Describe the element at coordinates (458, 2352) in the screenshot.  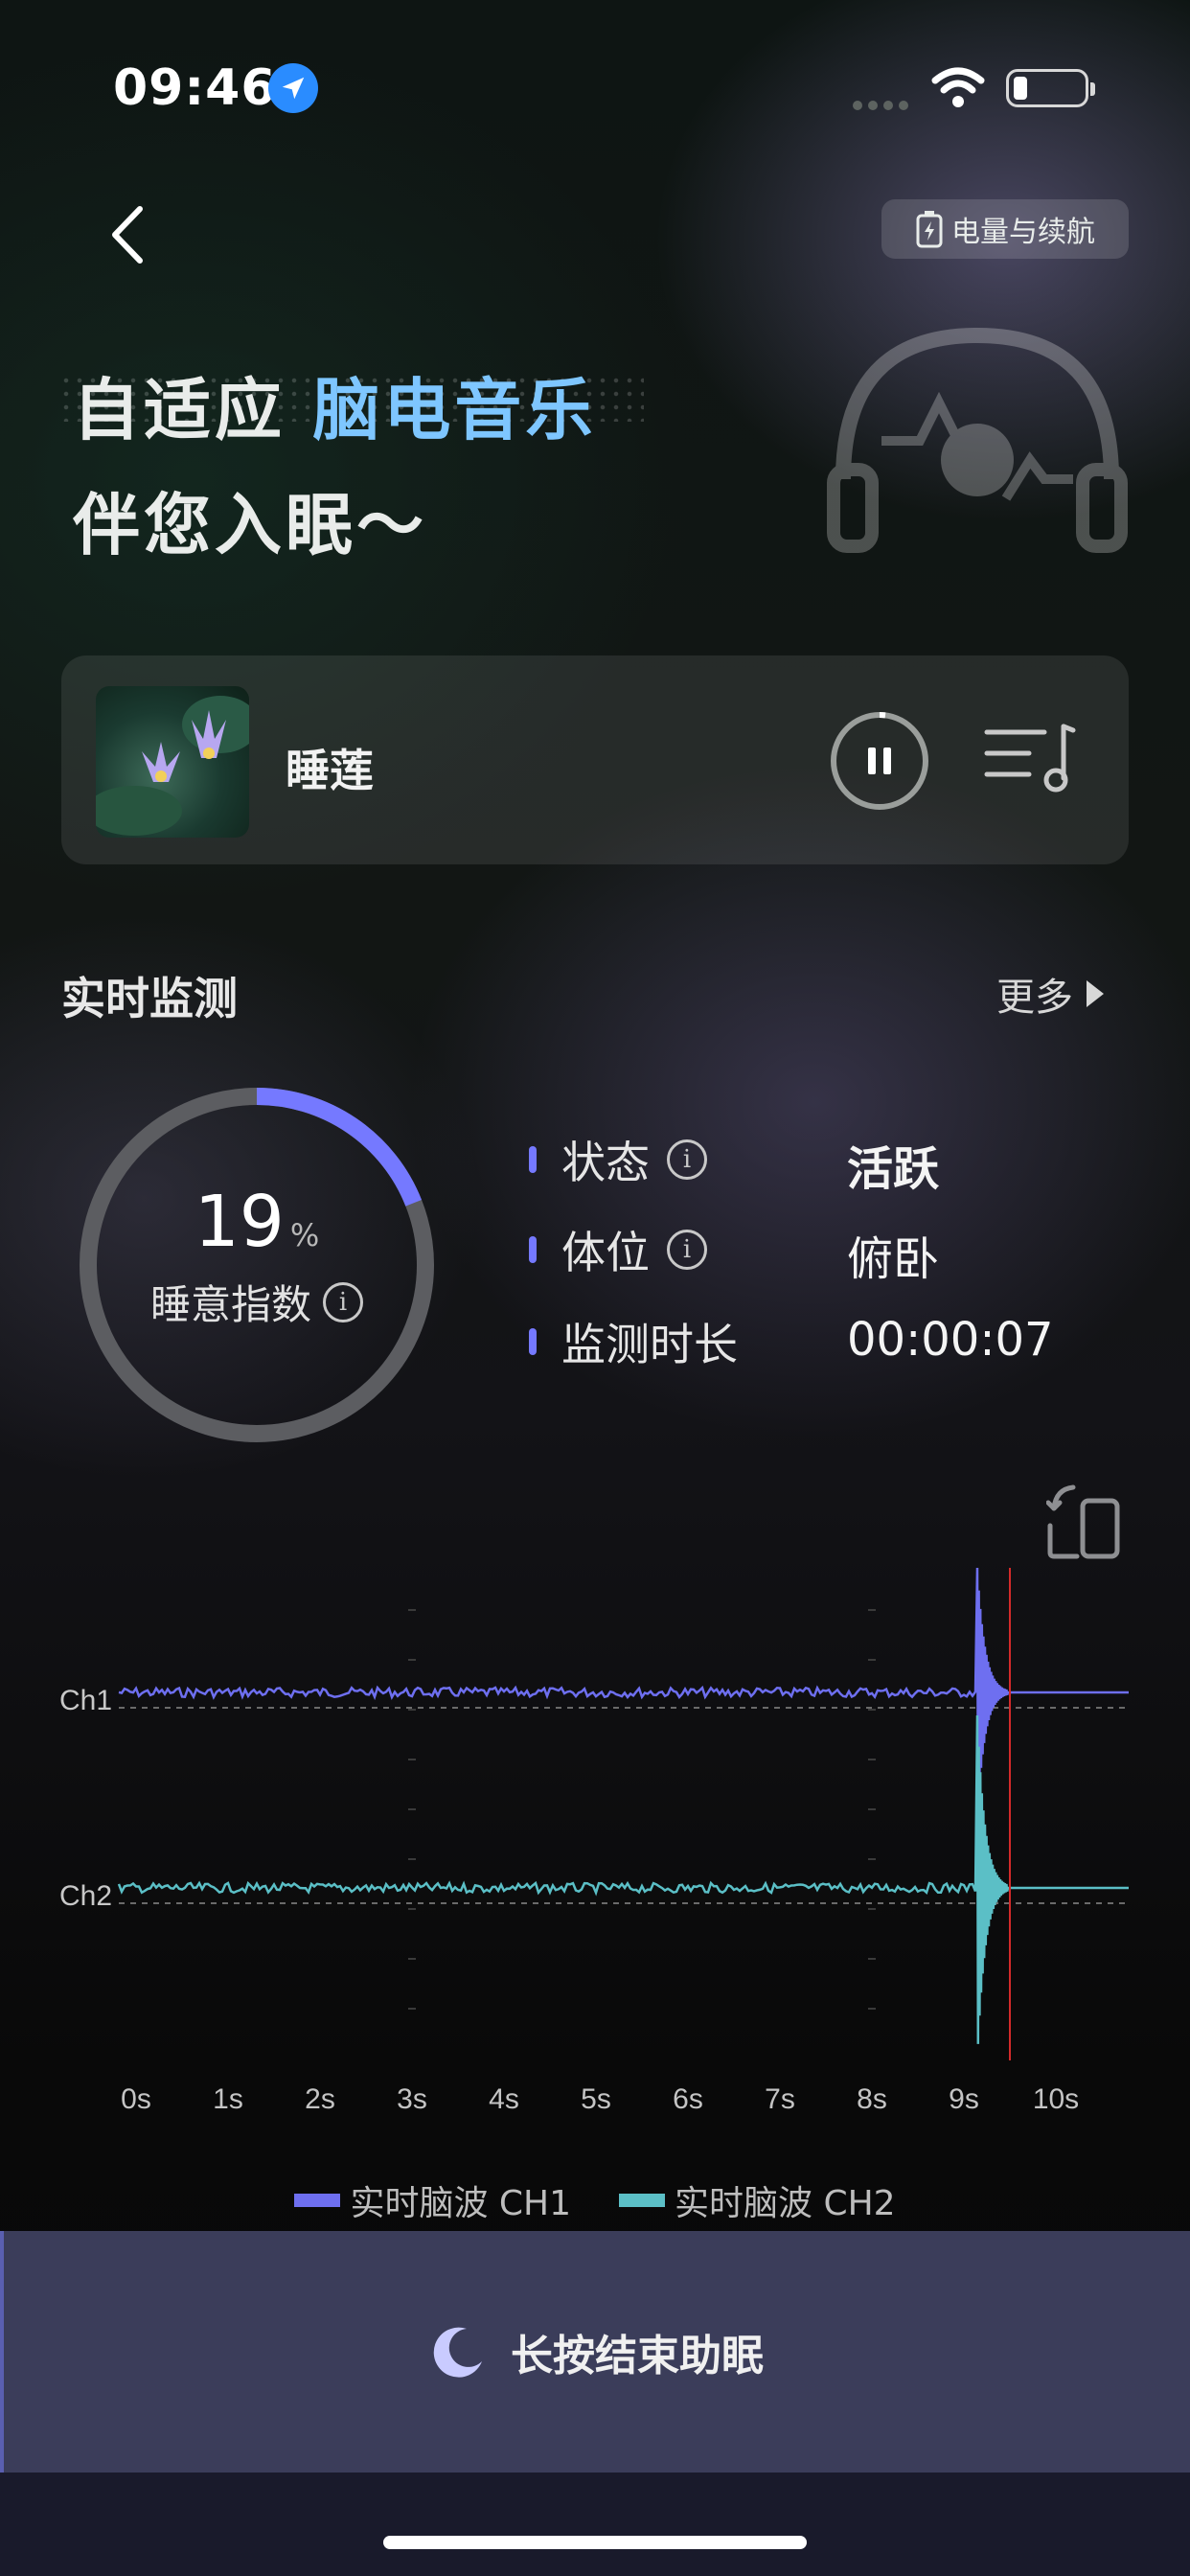
I see `moon-icon` at that location.